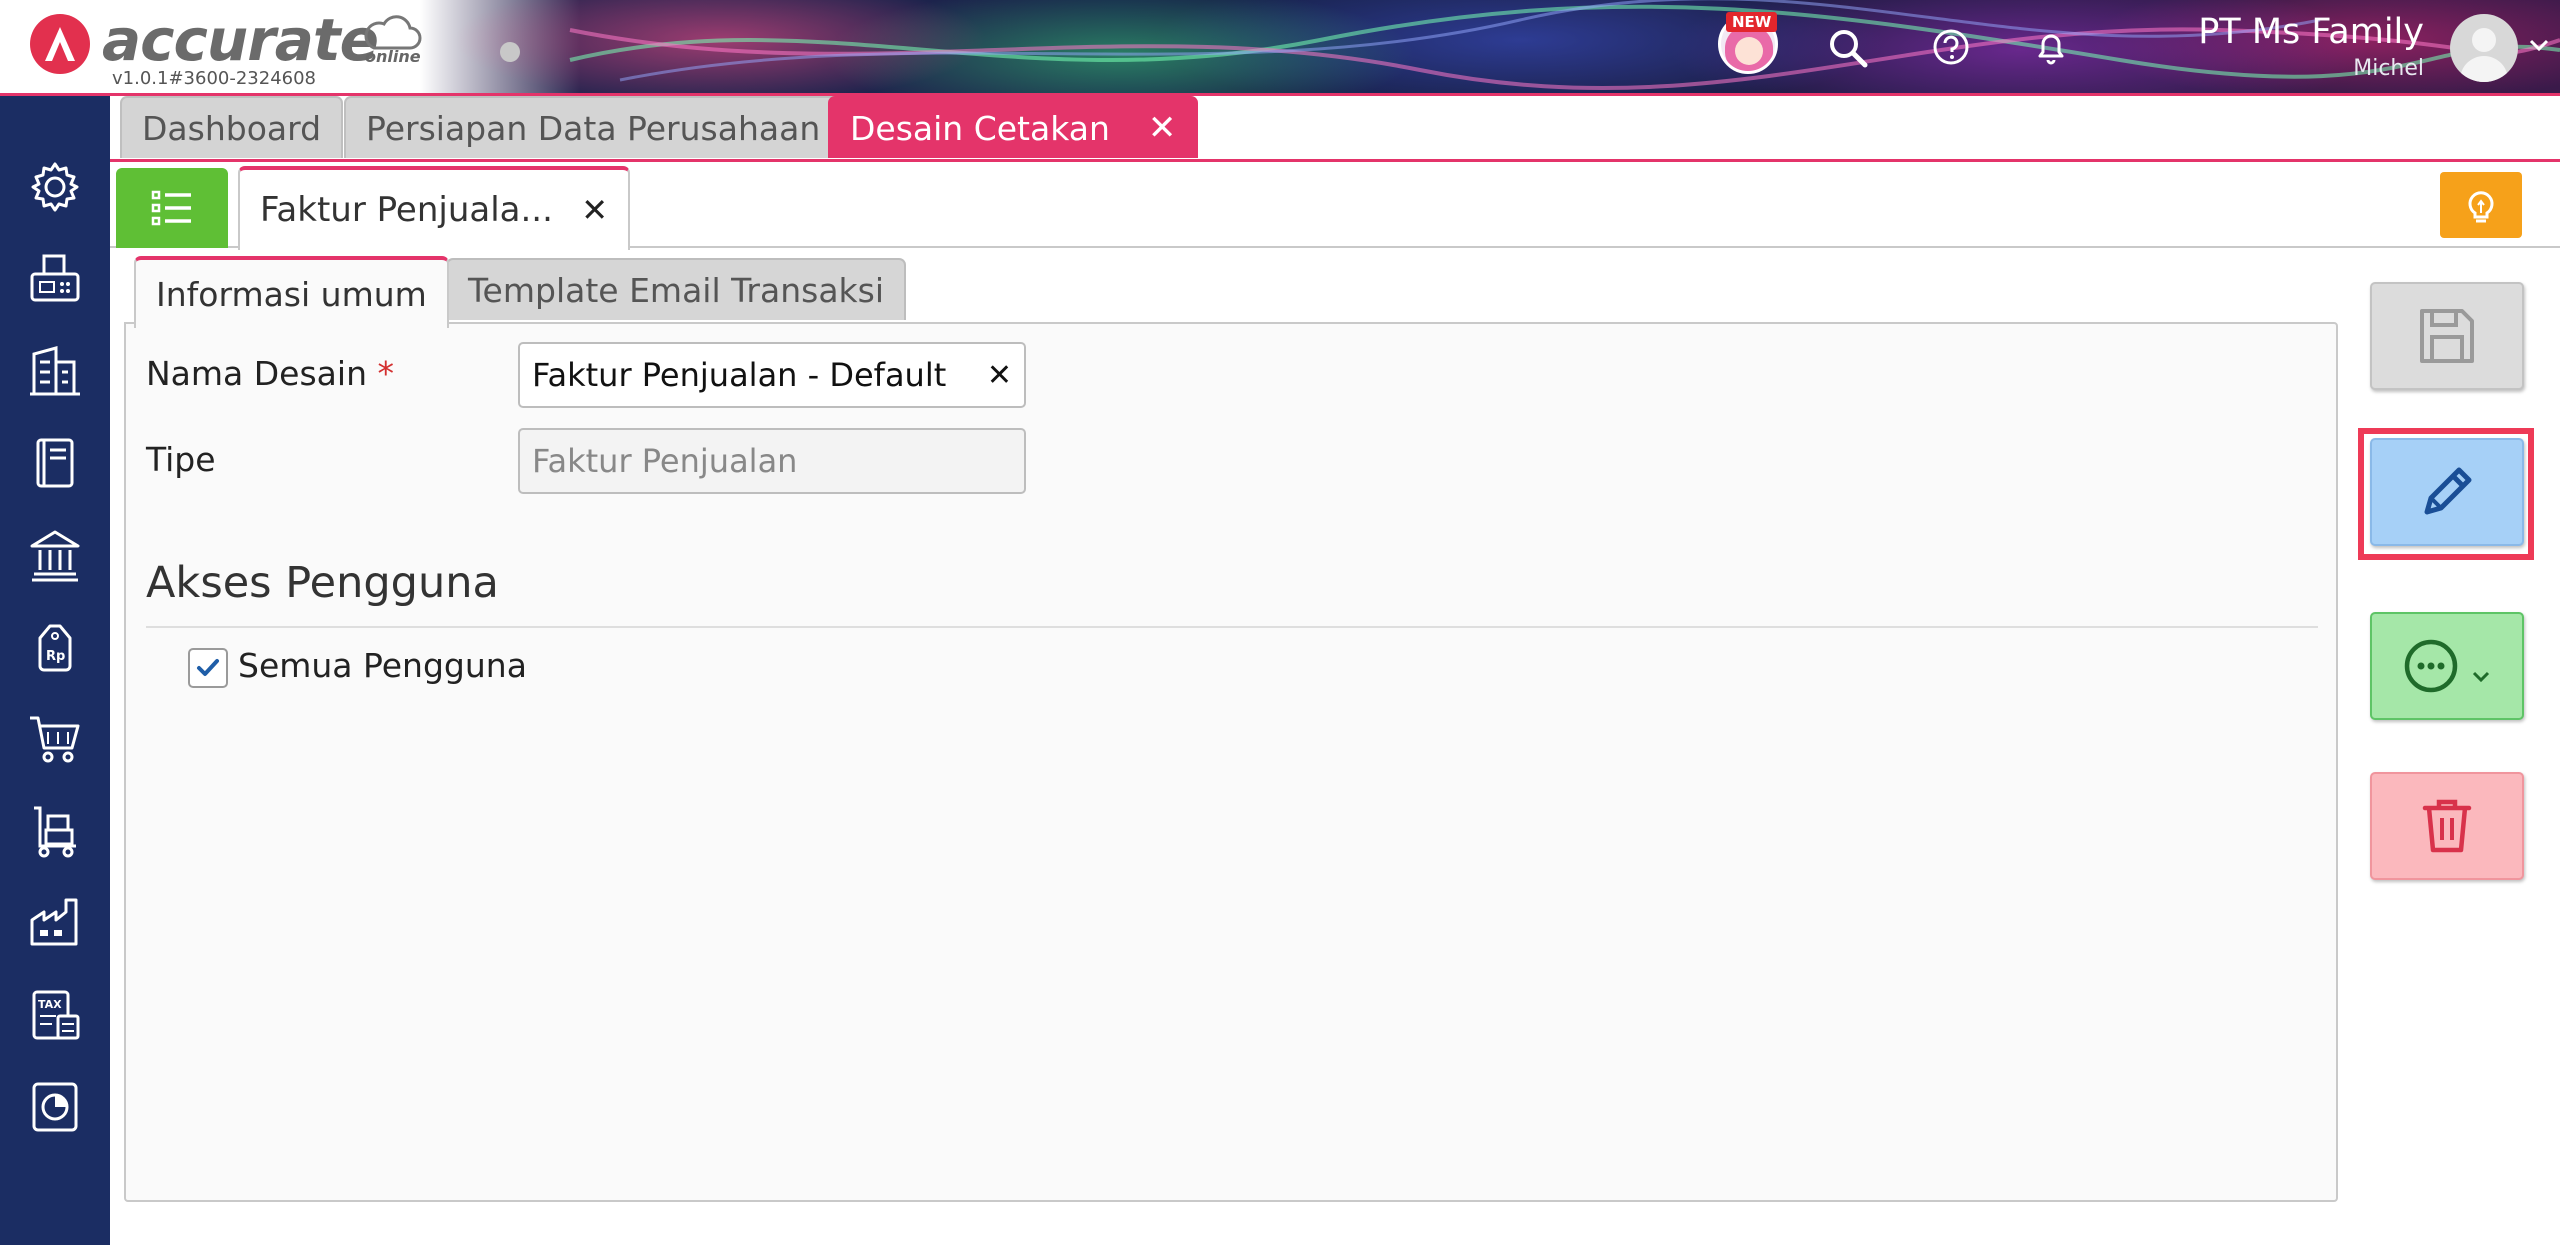 The width and height of the screenshot is (2560, 1245). Describe the element at coordinates (55, 555) in the screenshot. I see `bank-icon` at that location.